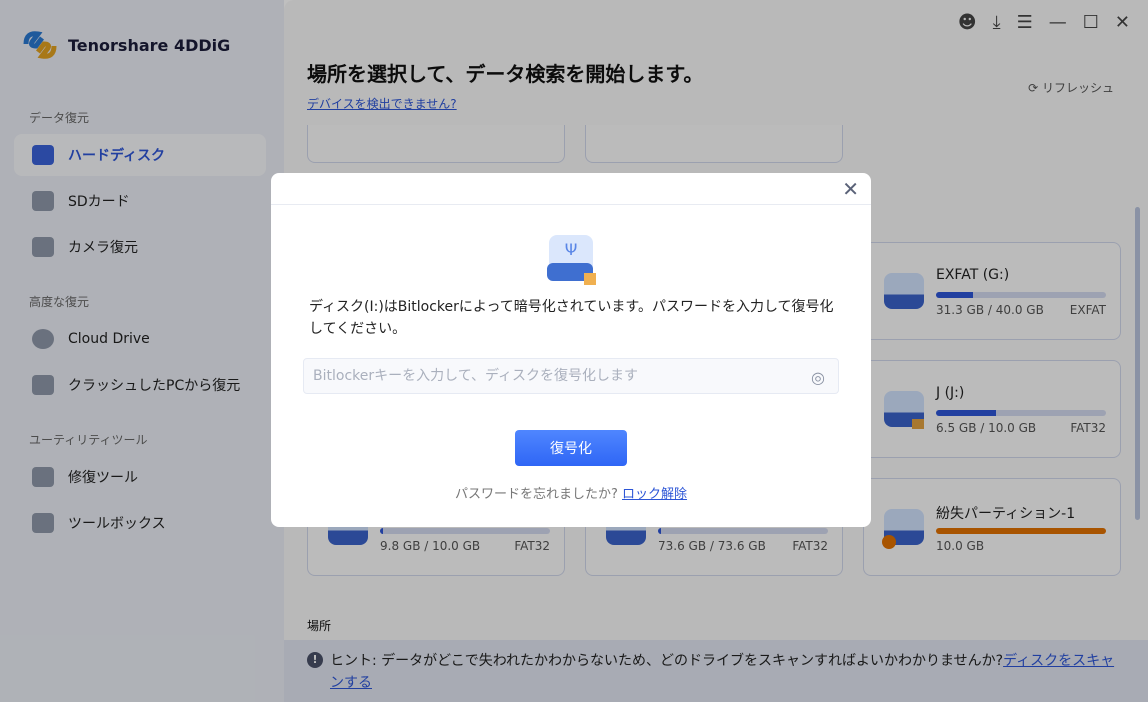 The image size is (1148, 702). I want to click on bitlocker-key-input, so click(571, 376).